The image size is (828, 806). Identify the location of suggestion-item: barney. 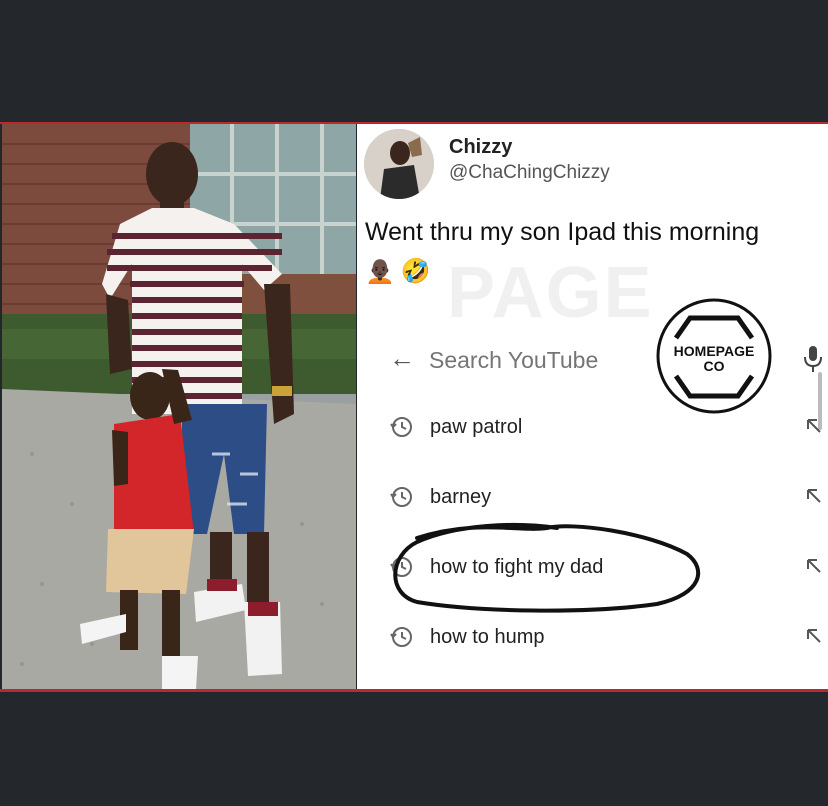
(592, 497).